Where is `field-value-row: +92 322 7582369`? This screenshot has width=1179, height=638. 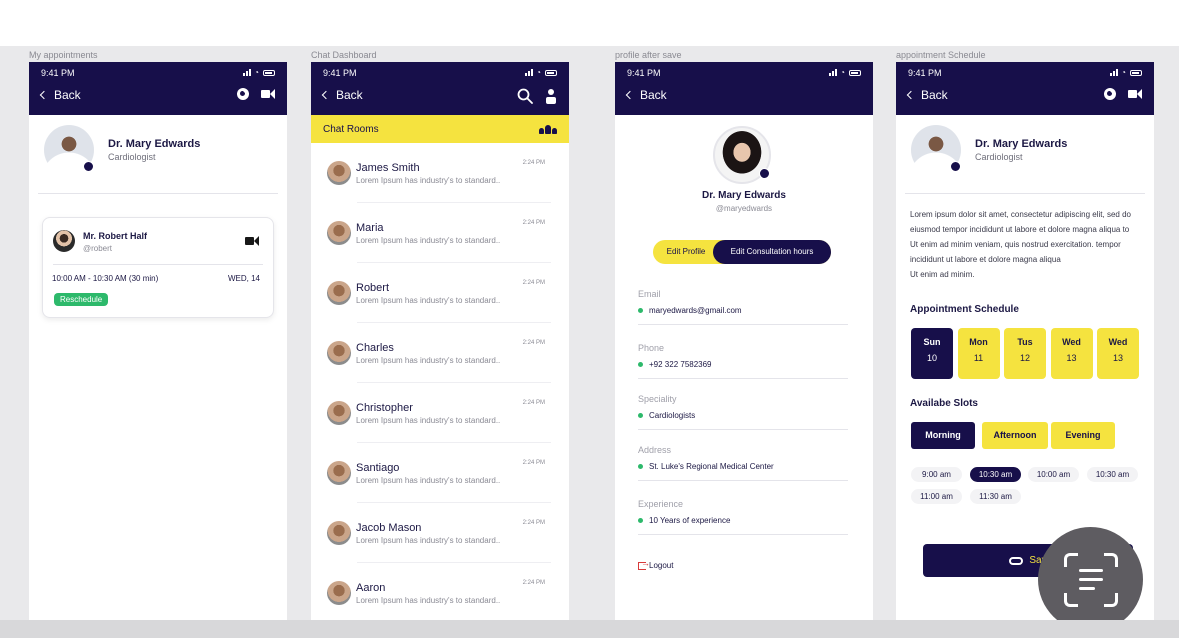
field-value-row: +92 322 7582369 is located at coordinates (743, 364).